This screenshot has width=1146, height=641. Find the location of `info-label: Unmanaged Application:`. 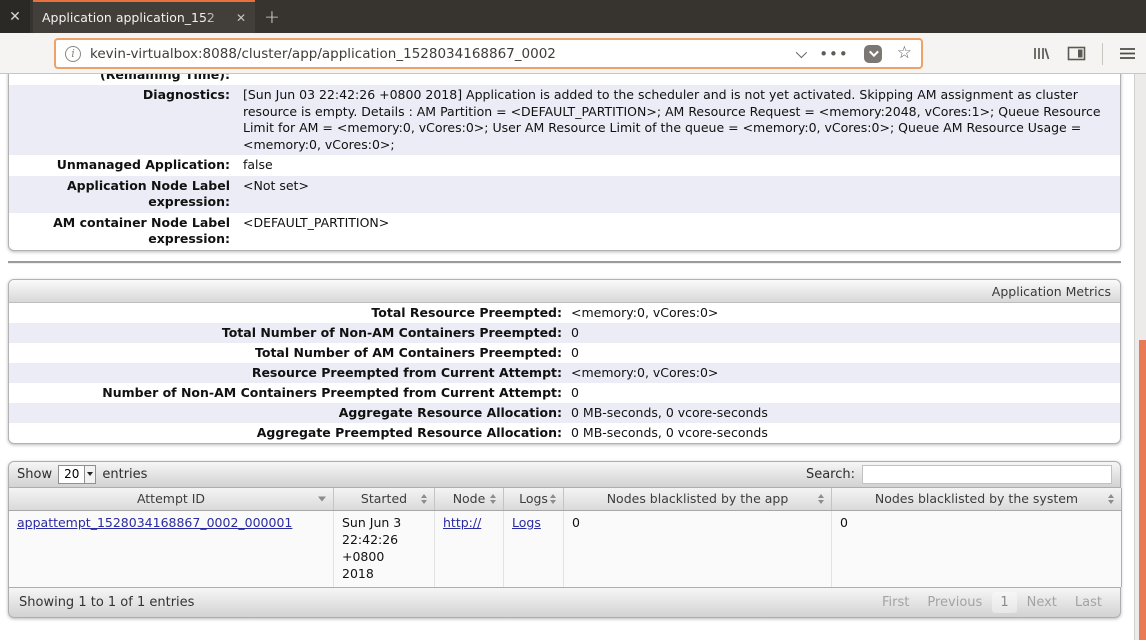

info-label: Unmanaged Application: is located at coordinates (143, 164).